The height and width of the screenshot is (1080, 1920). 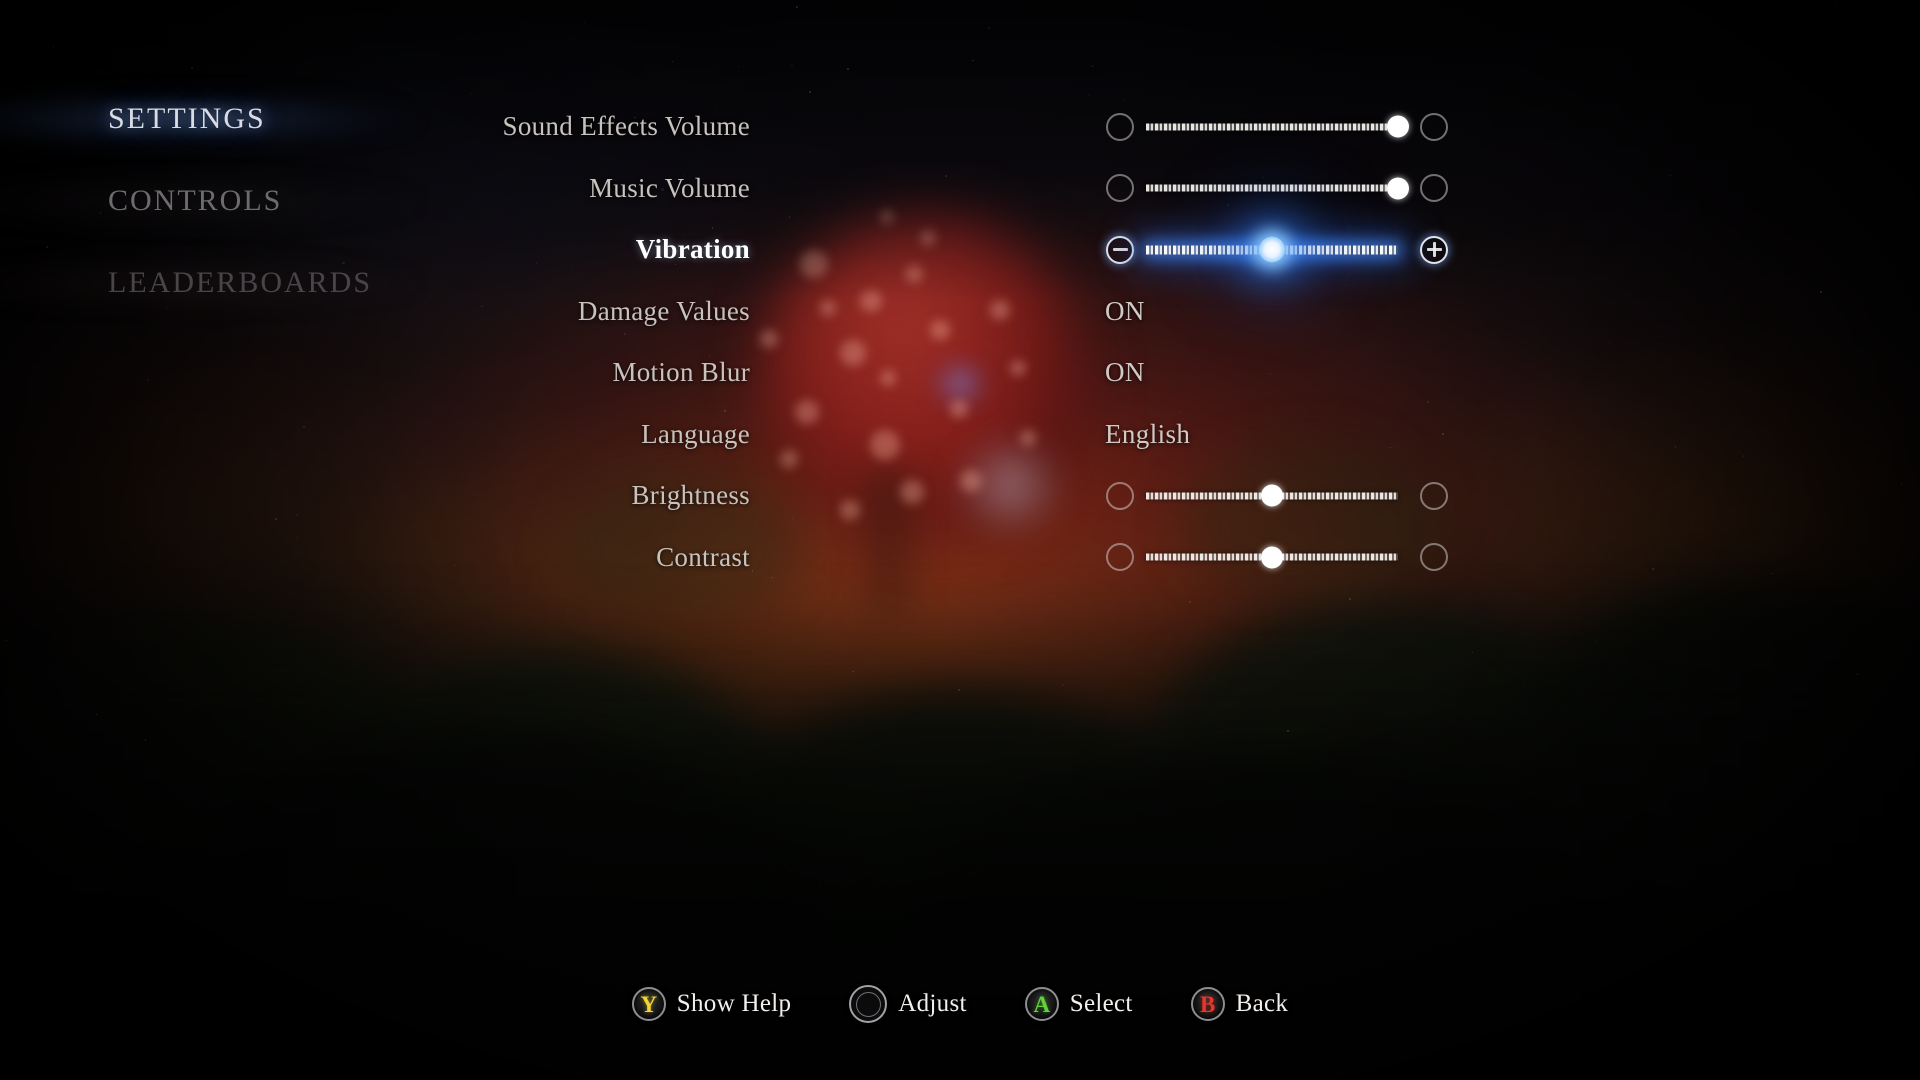 What do you see at coordinates (1101, 1003) in the screenshot?
I see `hint-label: Select` at bounding box center [1101, 1003].